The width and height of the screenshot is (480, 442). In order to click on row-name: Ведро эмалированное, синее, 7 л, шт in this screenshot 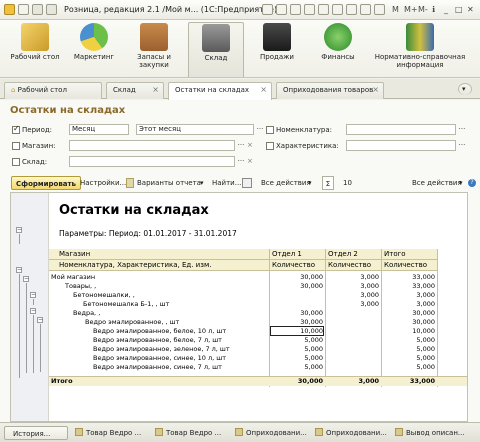, I will do `click(180, 367)`.